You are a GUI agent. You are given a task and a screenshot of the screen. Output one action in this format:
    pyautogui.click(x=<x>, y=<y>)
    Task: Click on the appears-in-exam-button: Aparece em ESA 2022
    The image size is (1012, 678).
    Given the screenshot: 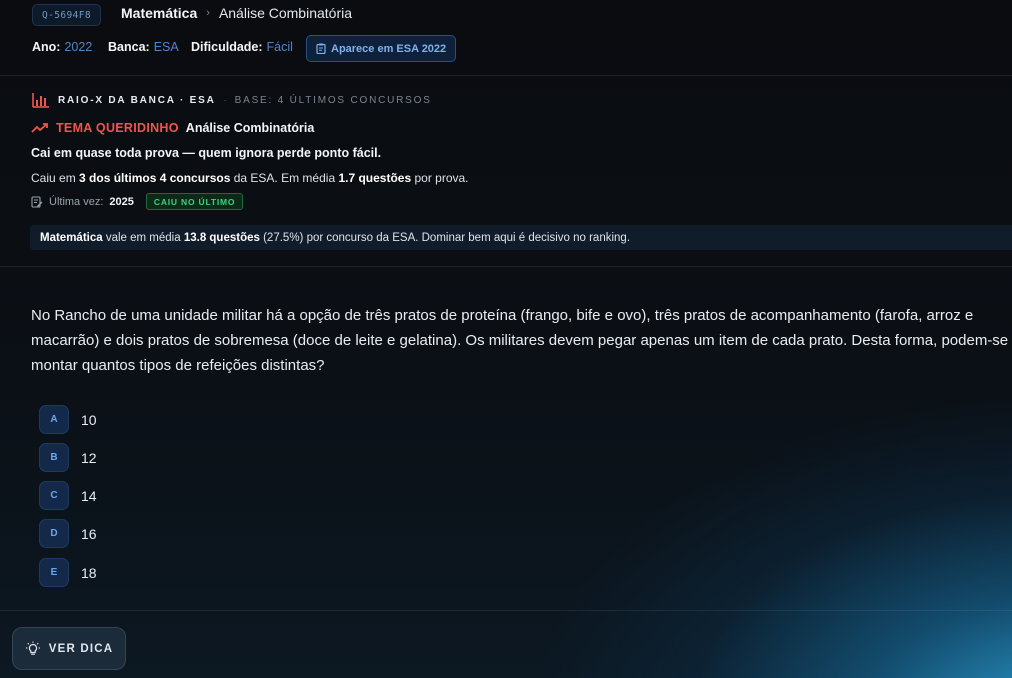 What is the action you would take?
    pyautogui.click(x=381, y=48)
    